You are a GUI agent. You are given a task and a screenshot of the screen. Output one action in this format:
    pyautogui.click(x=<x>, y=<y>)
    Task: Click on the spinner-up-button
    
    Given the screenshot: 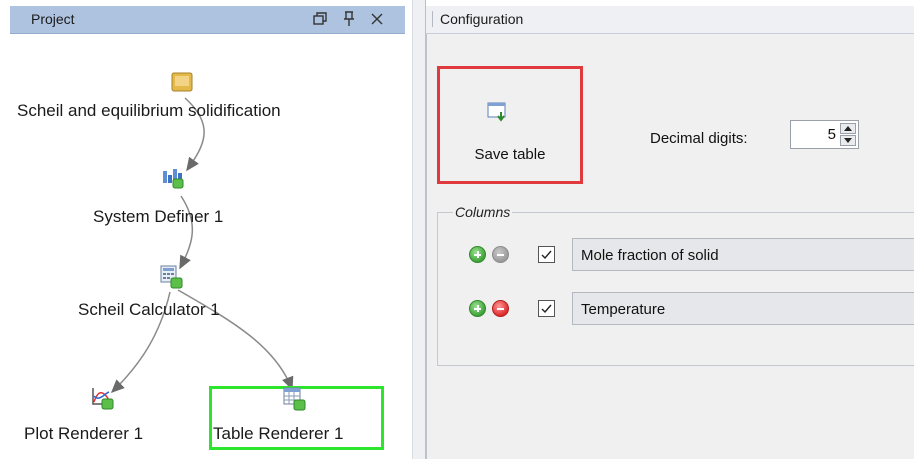 What is the action you would take?
    pyautogui.click(x=848, y=128)
    